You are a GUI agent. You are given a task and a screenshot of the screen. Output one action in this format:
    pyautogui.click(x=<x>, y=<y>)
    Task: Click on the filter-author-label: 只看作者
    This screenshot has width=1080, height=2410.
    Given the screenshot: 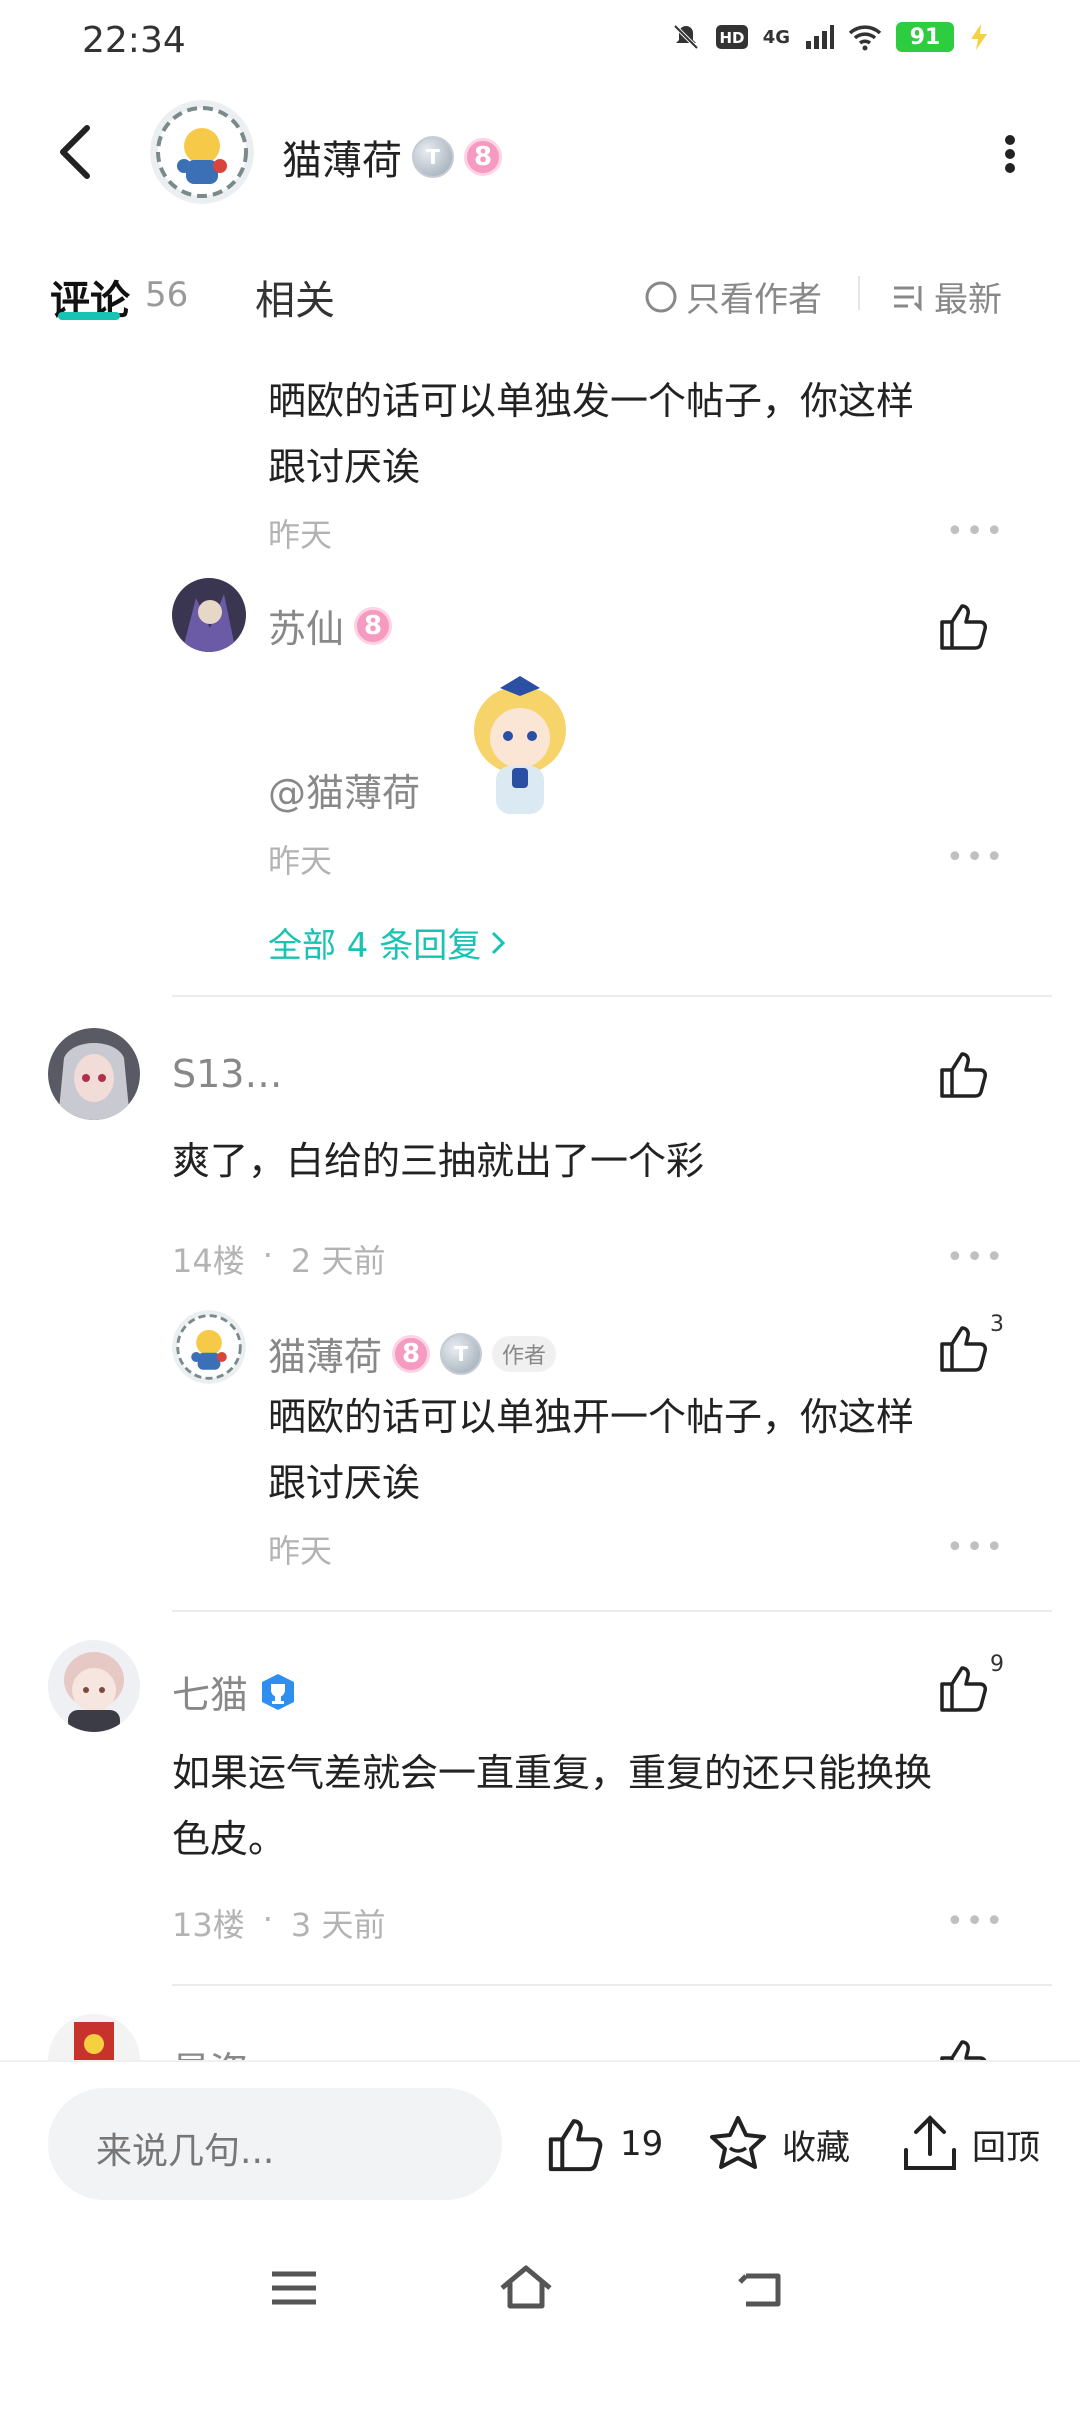 What is the action you would take?
    pyautogui.click(x=754, y=300)
    